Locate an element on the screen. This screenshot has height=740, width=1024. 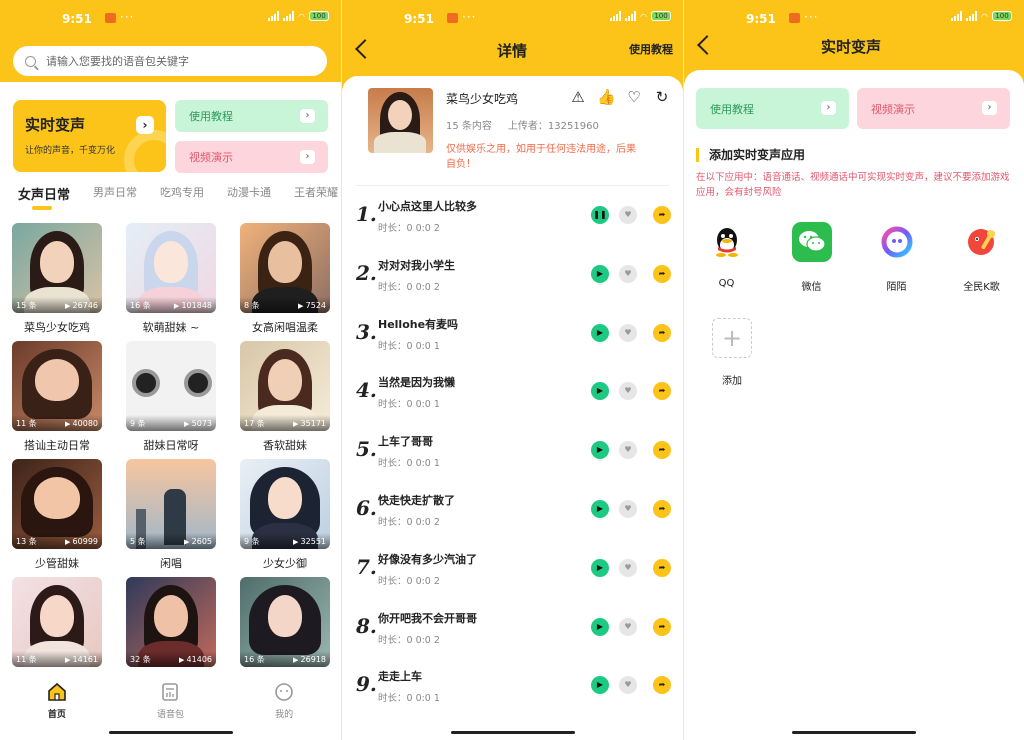
heart-icon: ♡ is located at coordinates (634, 97).